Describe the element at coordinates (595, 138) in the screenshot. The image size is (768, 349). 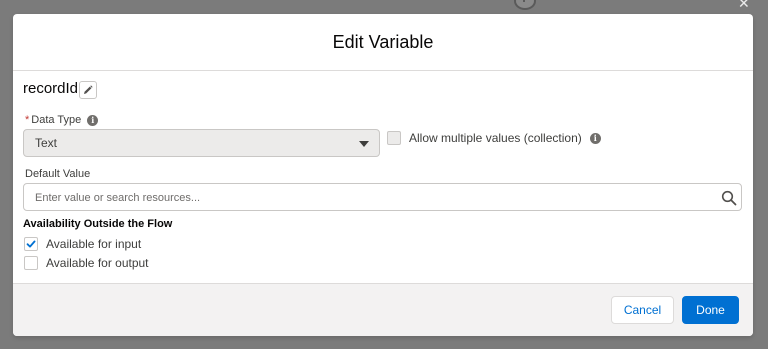
I see `collection-info-icon: i` at that location.